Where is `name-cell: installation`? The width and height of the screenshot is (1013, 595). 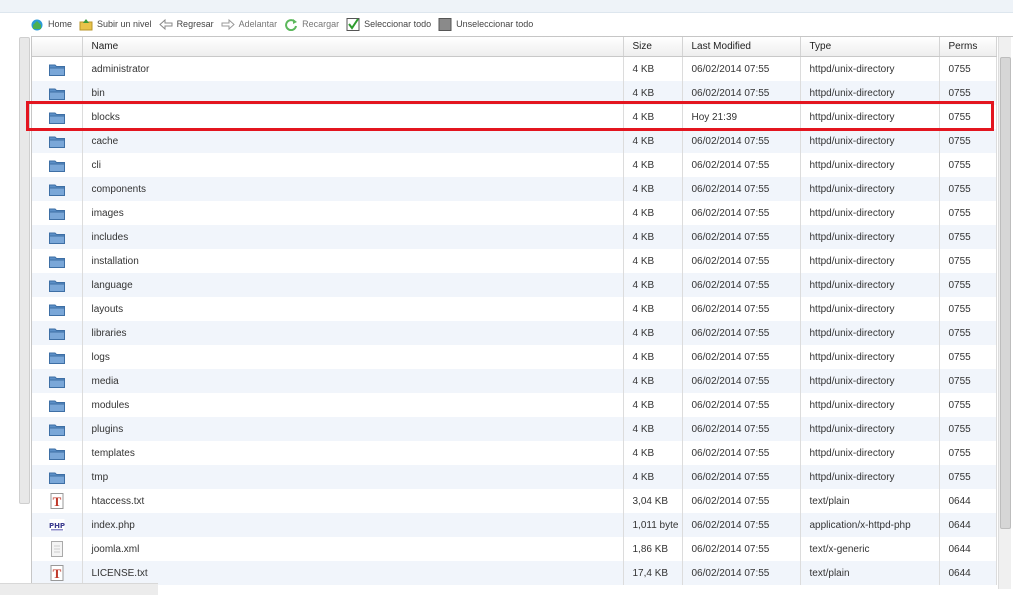 name-cell: installation is located at coordinates (353, 261).